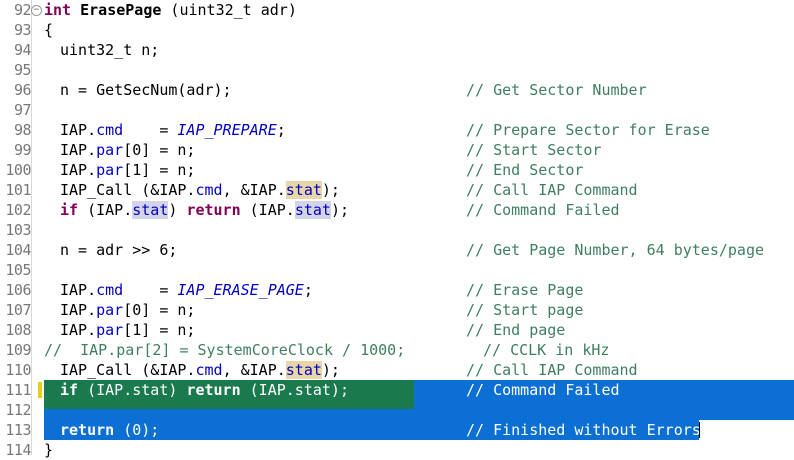 Image resolution: width=794 pixels, height=460 pixels. What do you see at coordinates (118, 250) in the screenshot?
I see `code-text: n = adr >> 6;` at bounding box center [118, 250].